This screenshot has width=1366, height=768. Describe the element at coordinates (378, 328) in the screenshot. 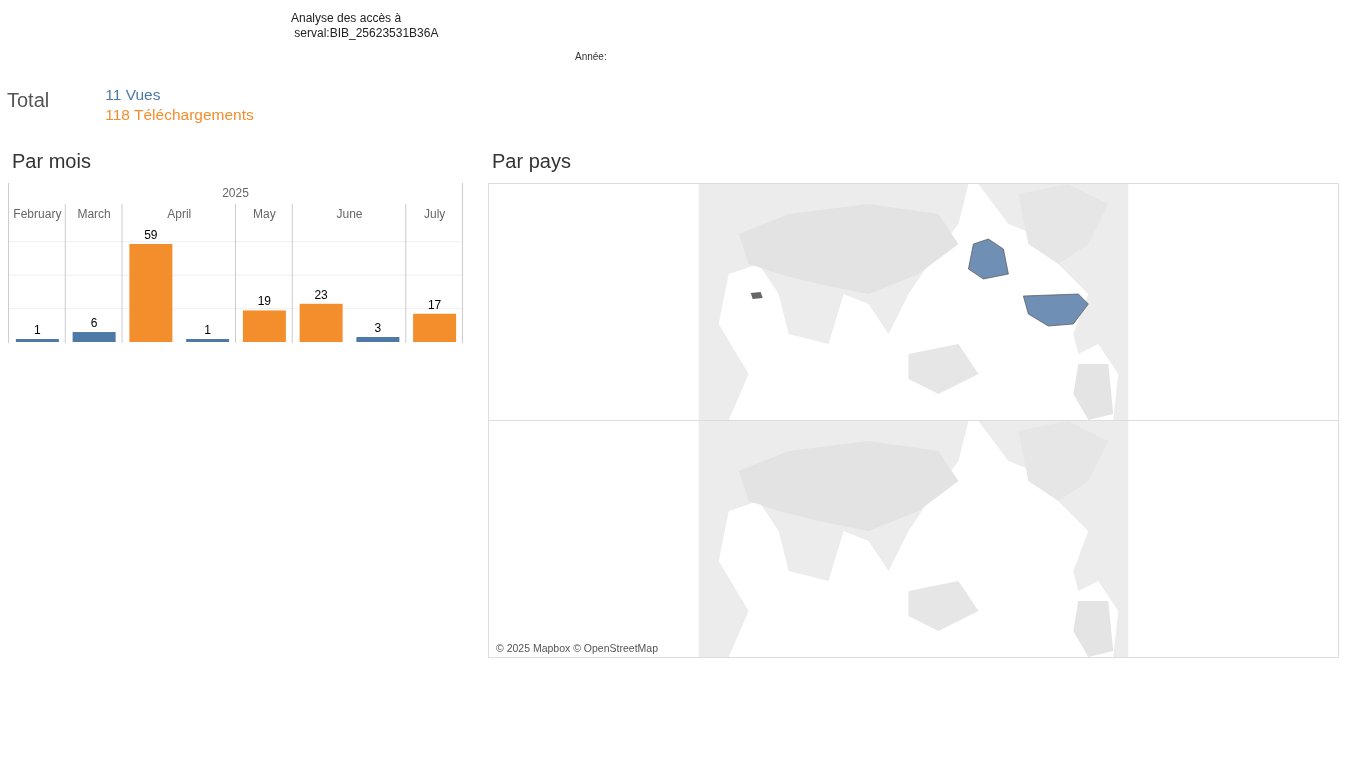

I see `bar-value-label: 3` at that location.